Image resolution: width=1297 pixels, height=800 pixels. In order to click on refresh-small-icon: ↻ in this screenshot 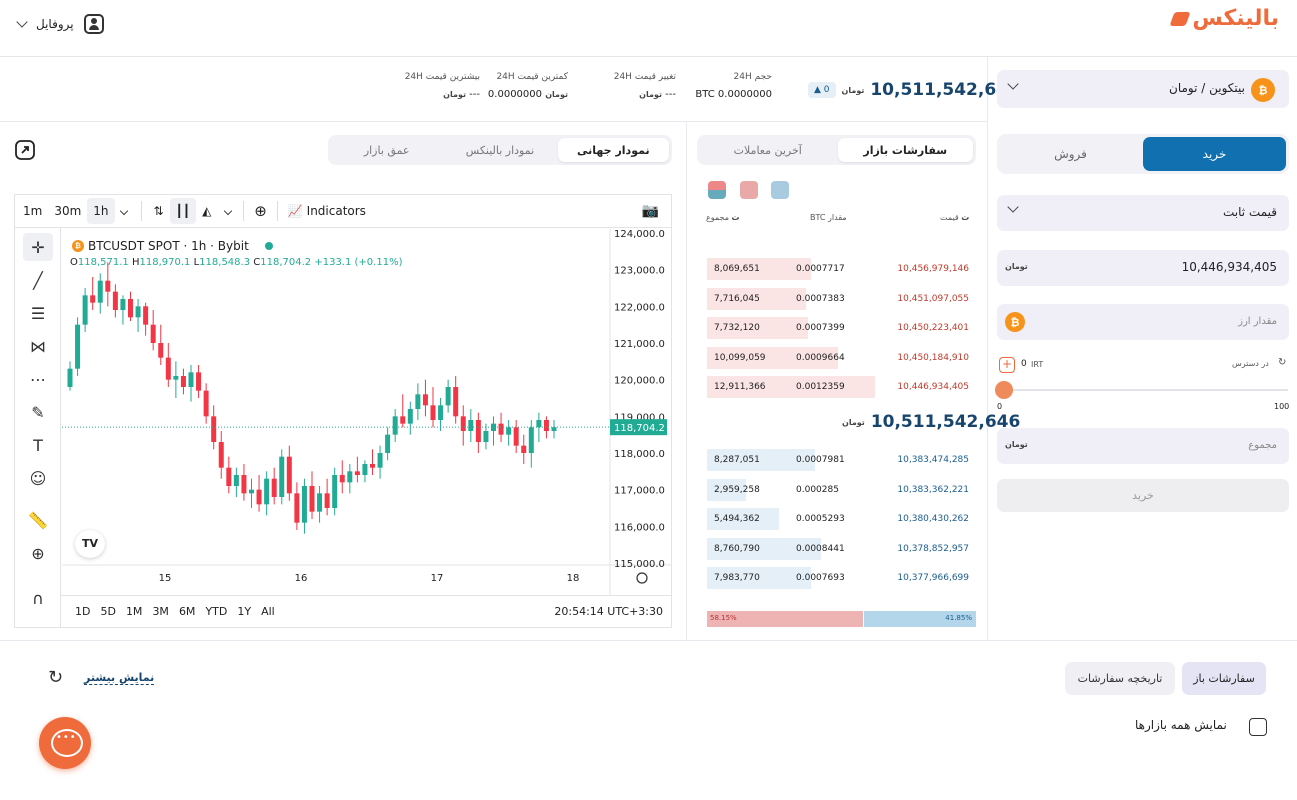, I will do `click(1282, 362)`.